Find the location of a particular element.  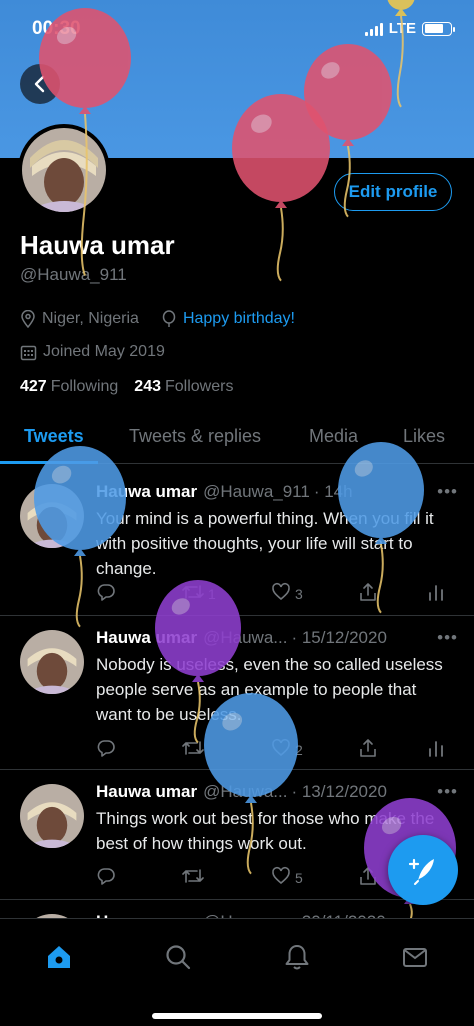

search-icon is located at coordinates (178, 957).